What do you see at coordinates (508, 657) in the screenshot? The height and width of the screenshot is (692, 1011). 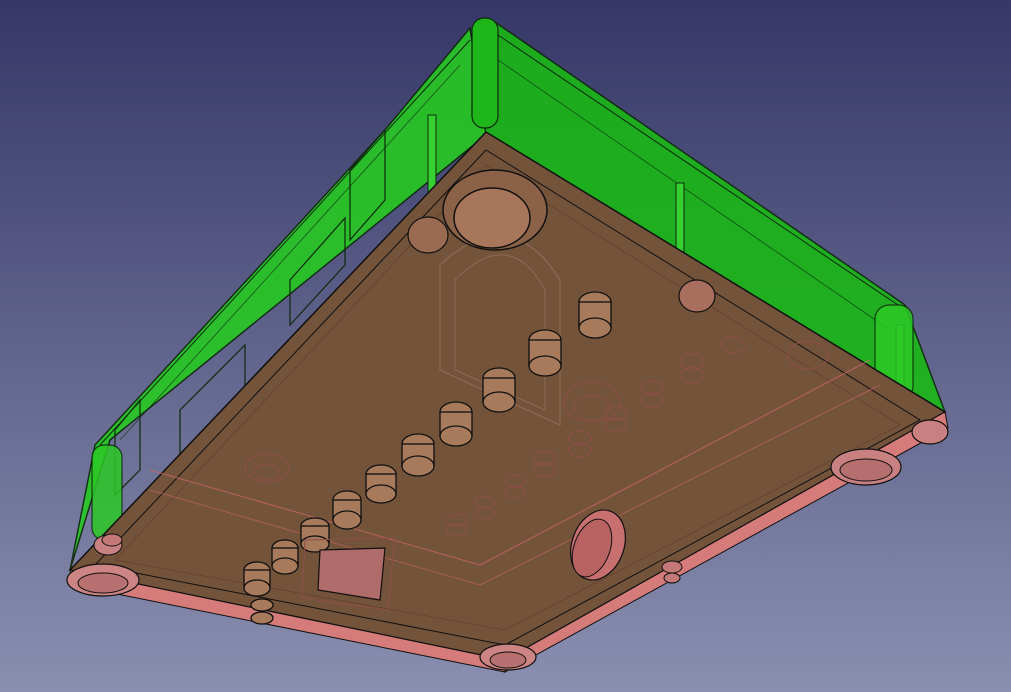 I see `corner-foot-bottom` at bounding box center [508, 657].